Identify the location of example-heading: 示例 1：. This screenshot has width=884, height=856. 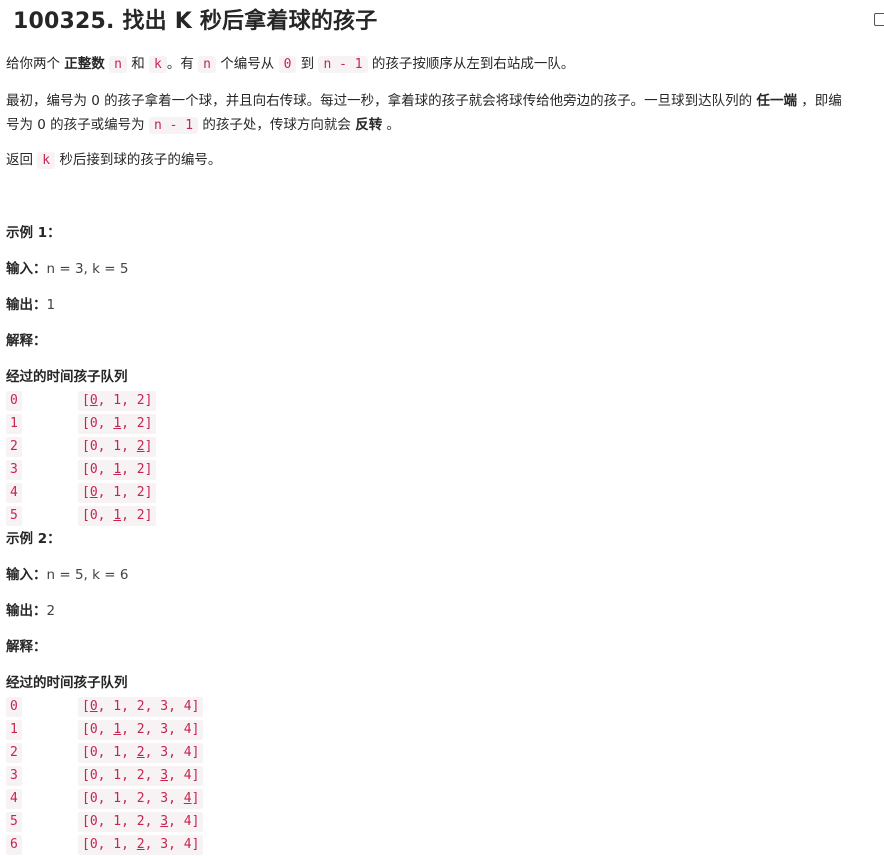
(33, 233).